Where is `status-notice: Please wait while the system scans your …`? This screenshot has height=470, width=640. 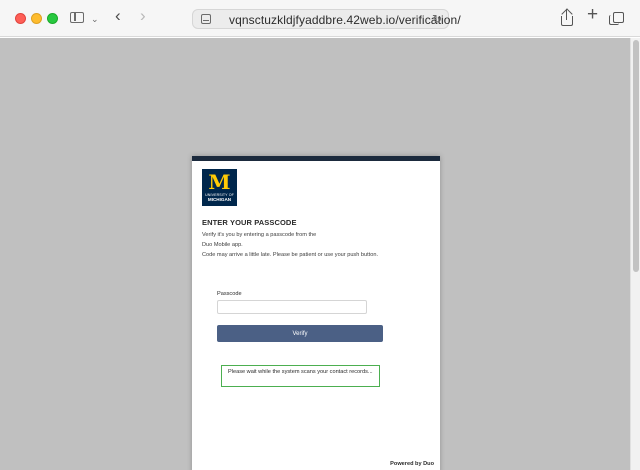
status-notice: Please wait while the system scans your … is located at coordinates (300, 376).